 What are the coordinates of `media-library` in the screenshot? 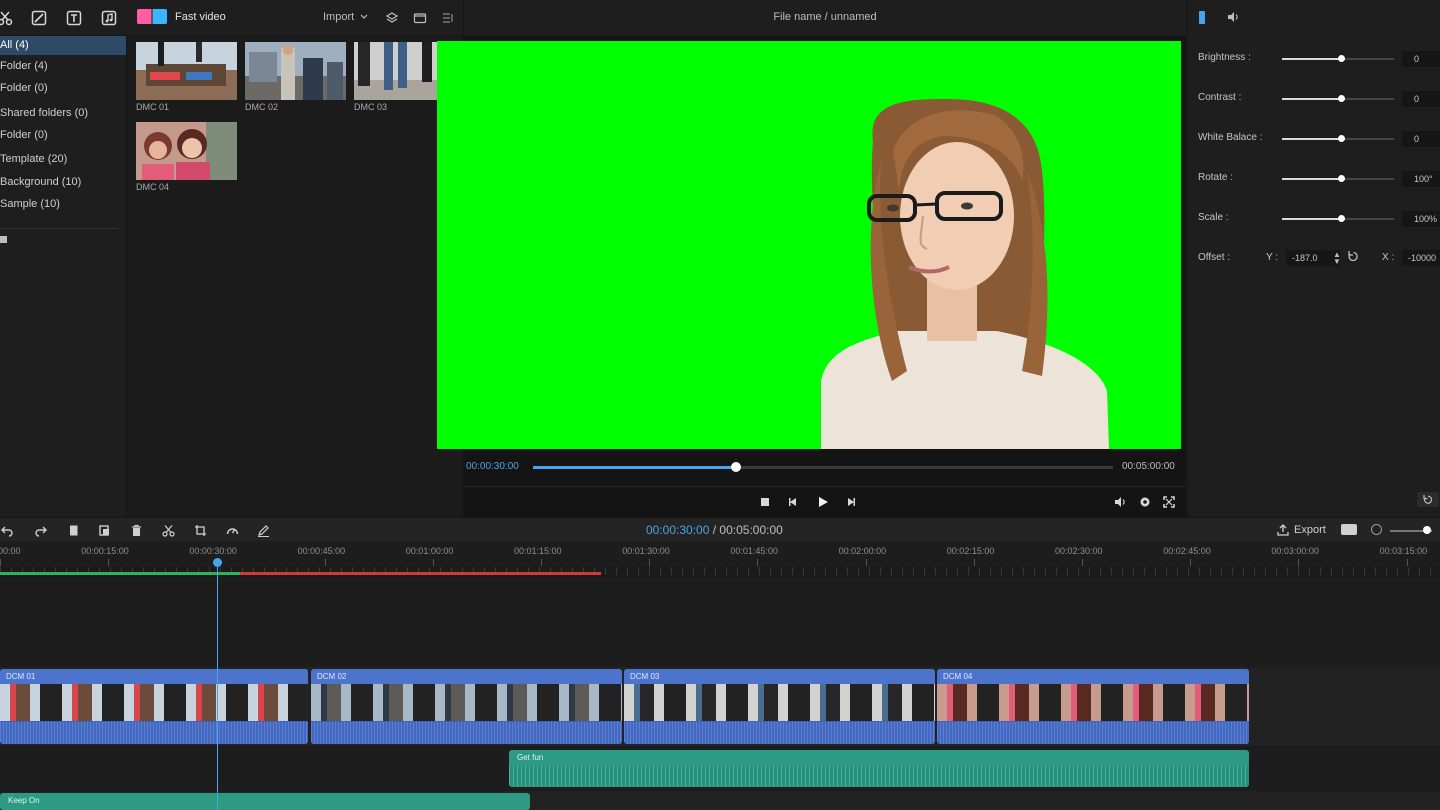 It's located at (295, 276).